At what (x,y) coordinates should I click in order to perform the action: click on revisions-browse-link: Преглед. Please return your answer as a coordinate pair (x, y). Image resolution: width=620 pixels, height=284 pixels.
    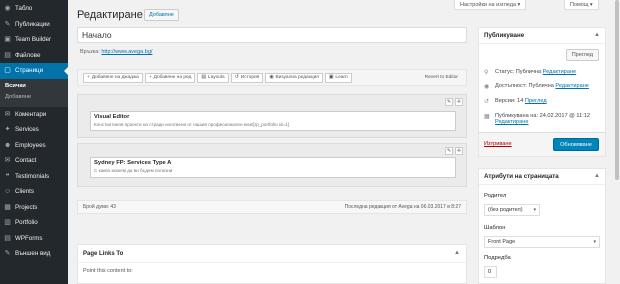
    Looking at the image, I should click on (536, 101).